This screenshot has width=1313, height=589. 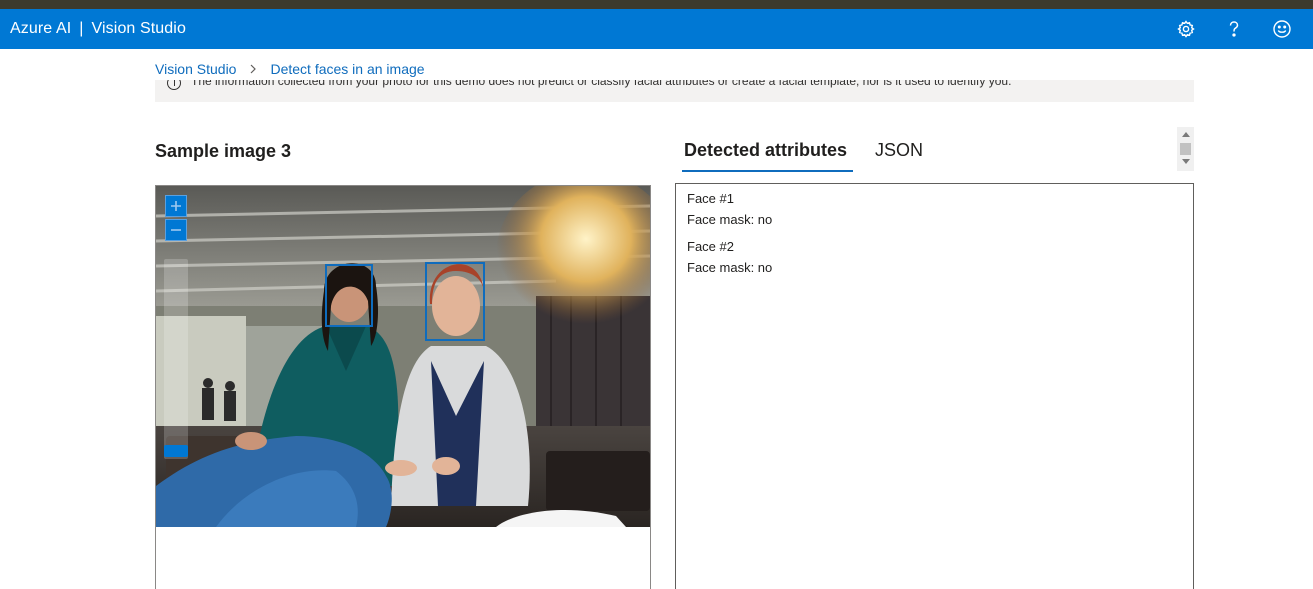 What do you see at coordinates (1186, 29) in the screenshot?
I see `settings-gear-icon` at bounding box center [1186, 29].